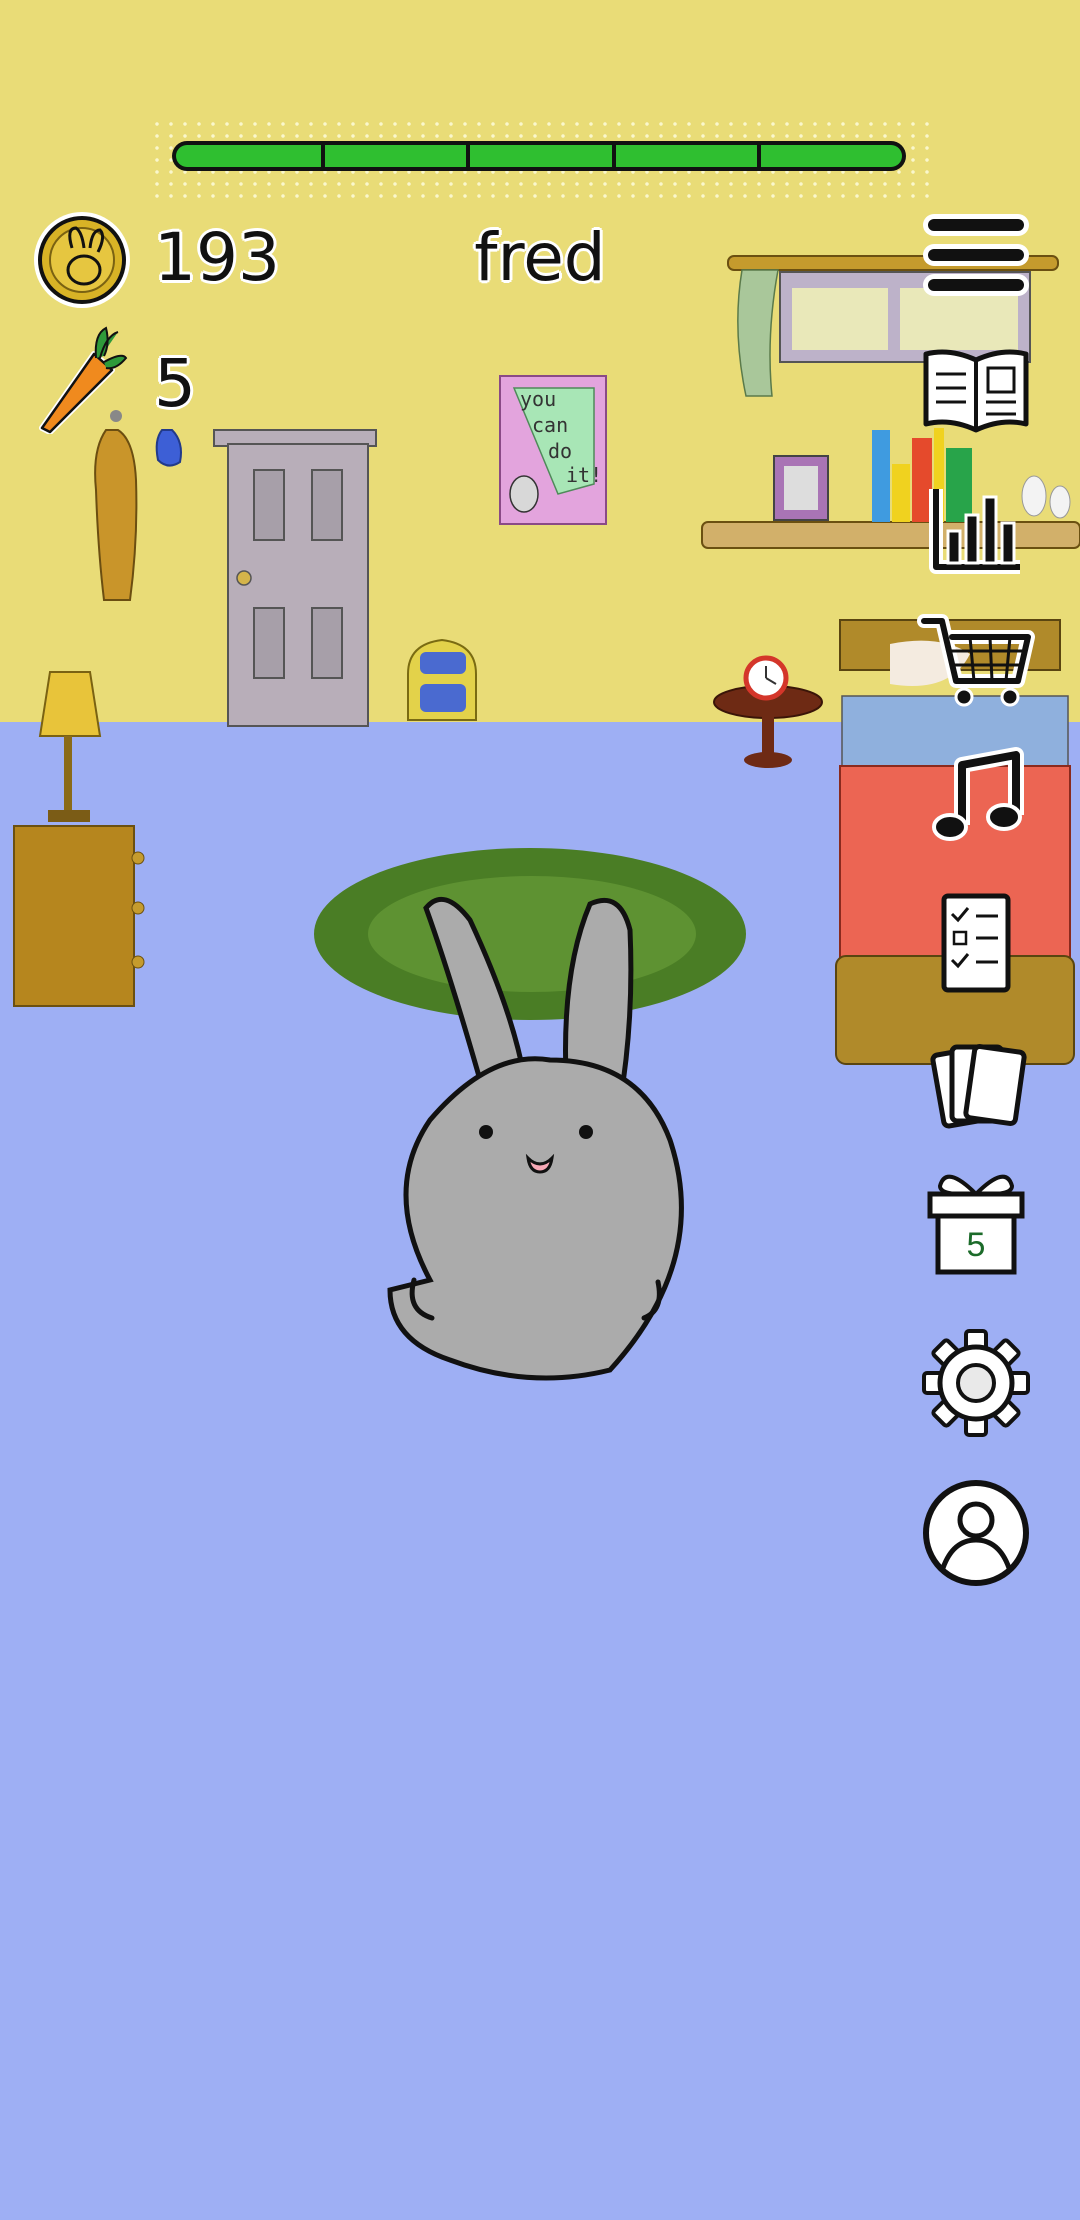 This screenshot has height=2220, width=1080. Describe the element at coordinates (540, 258) in the screenshot. I see `pet-name: fred` at that location.